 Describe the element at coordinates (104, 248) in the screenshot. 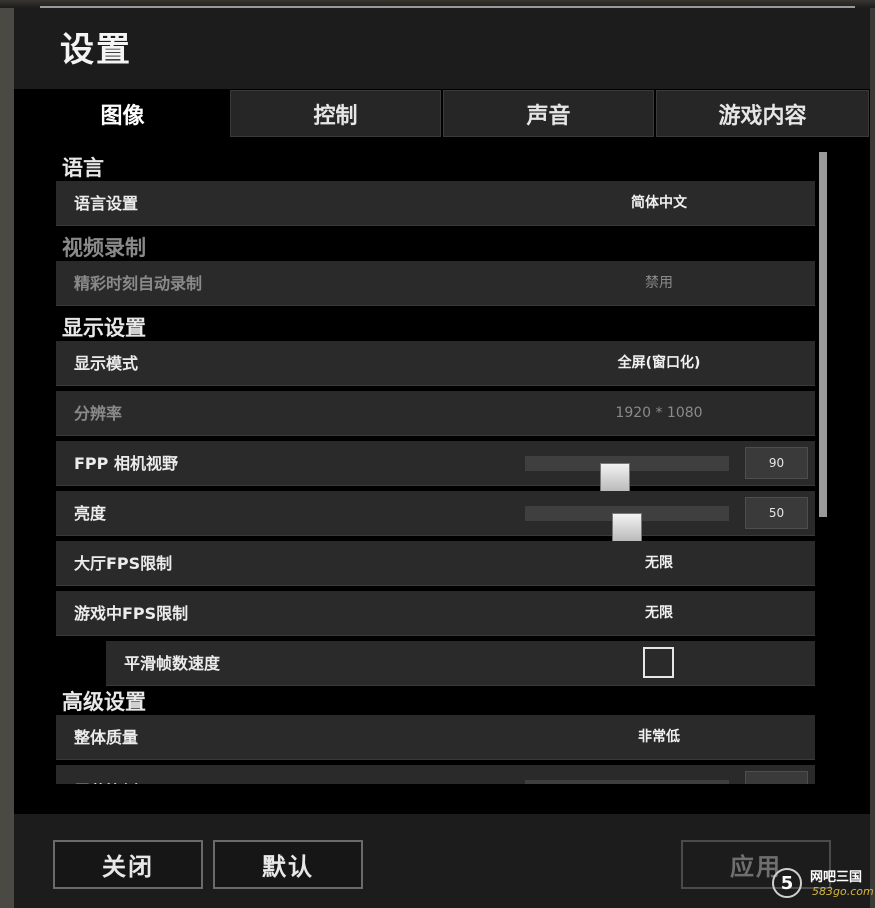

I see `section-title-video-recording: 视频录制` at that location.